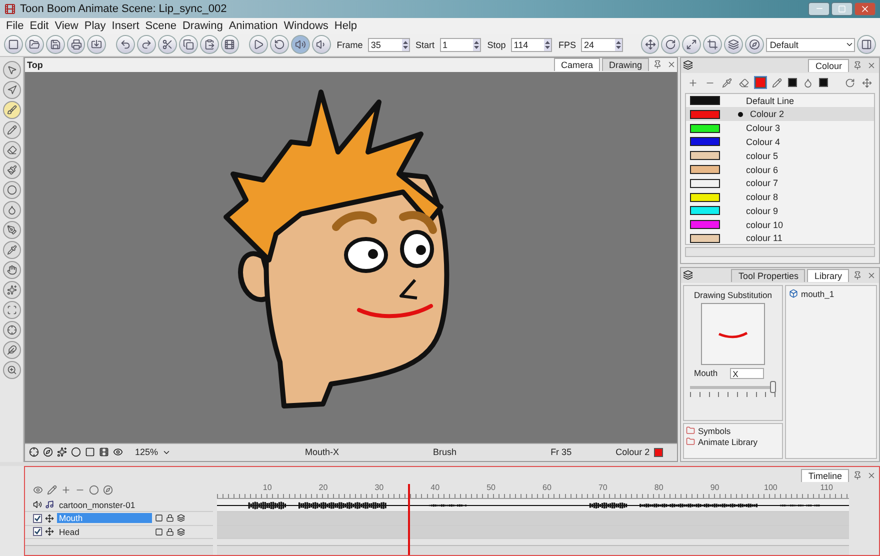 The height and width of the screenshot is (556, 880). I want to click on frame-number: 50, so click(491, 487).